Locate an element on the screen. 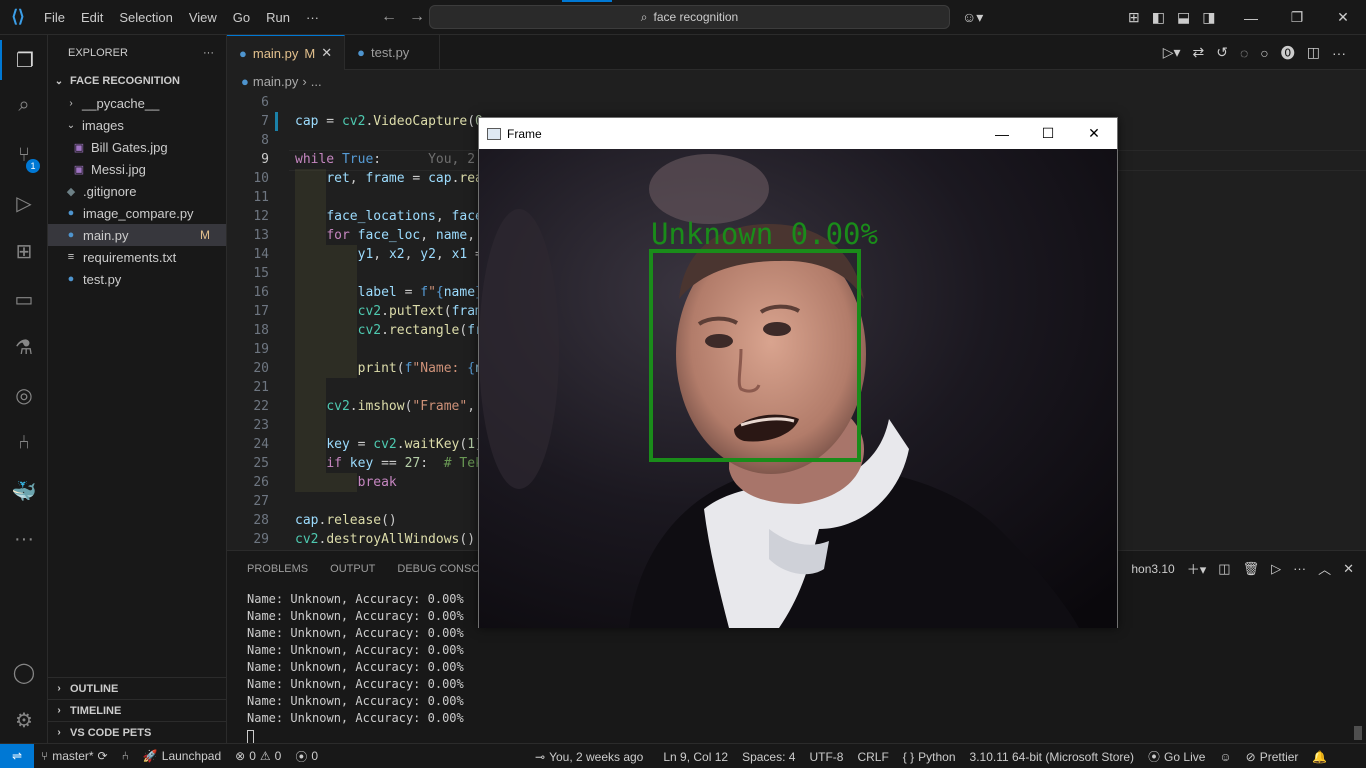  terminal-name: hon3.10 is located at coordinates (1152, 569).